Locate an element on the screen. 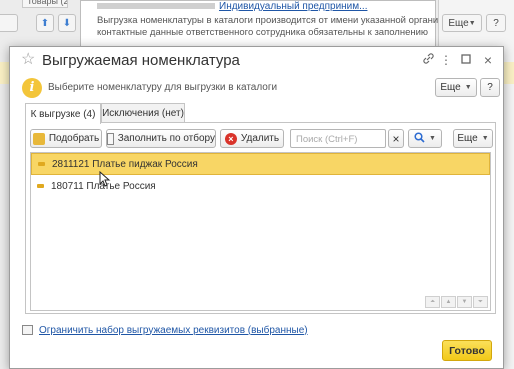 This screenshot has height=369, width=514. grid-navigation: ⏶ ▲ ▼ ⏷ is located at coordinates (456, 302).